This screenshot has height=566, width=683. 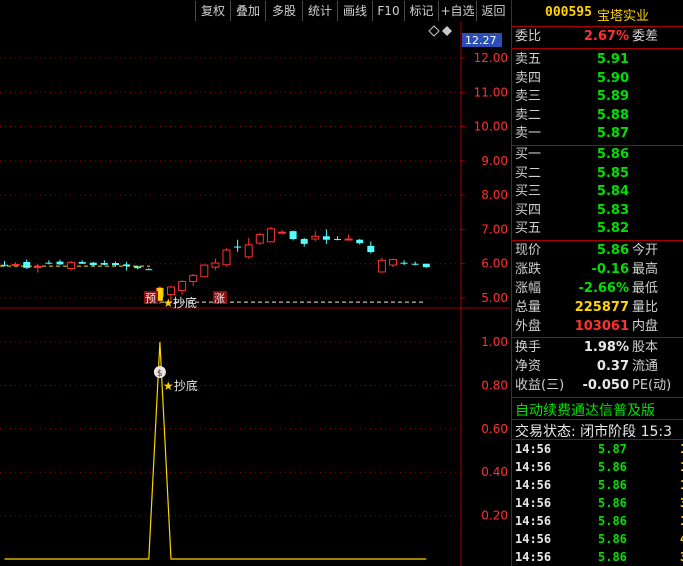 What do you see at coordinates (493, 11) in the screenshot?
I see `toolbar-button: 返回` at bounding box center [493, 11].